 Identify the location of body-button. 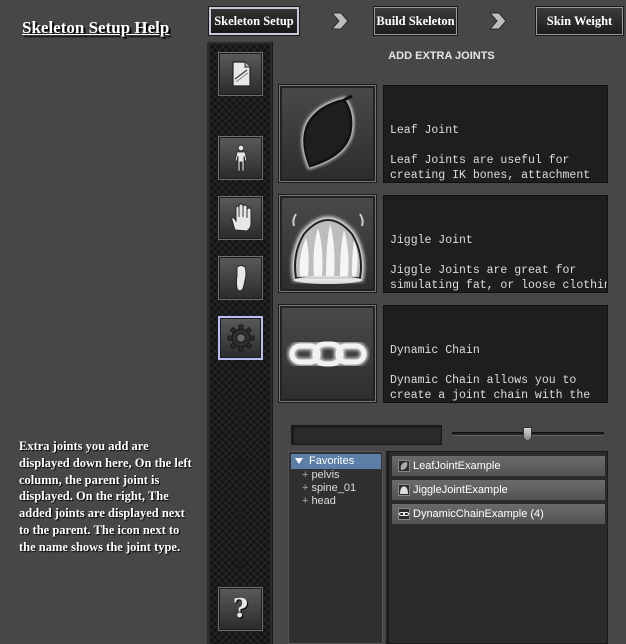
(240, 158).